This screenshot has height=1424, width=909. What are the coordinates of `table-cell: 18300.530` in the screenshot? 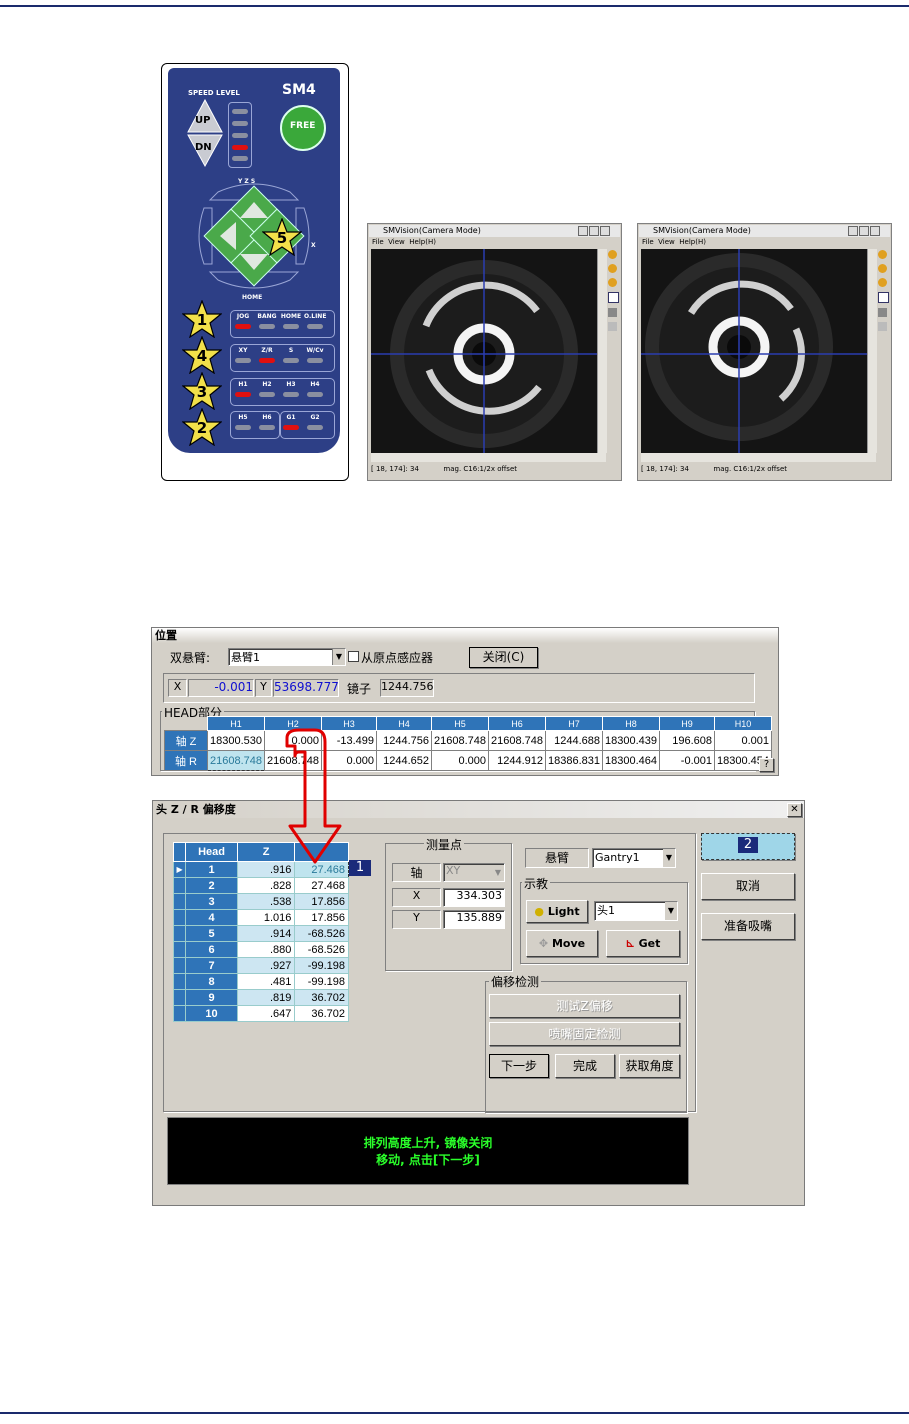 It's located at (236, 740).